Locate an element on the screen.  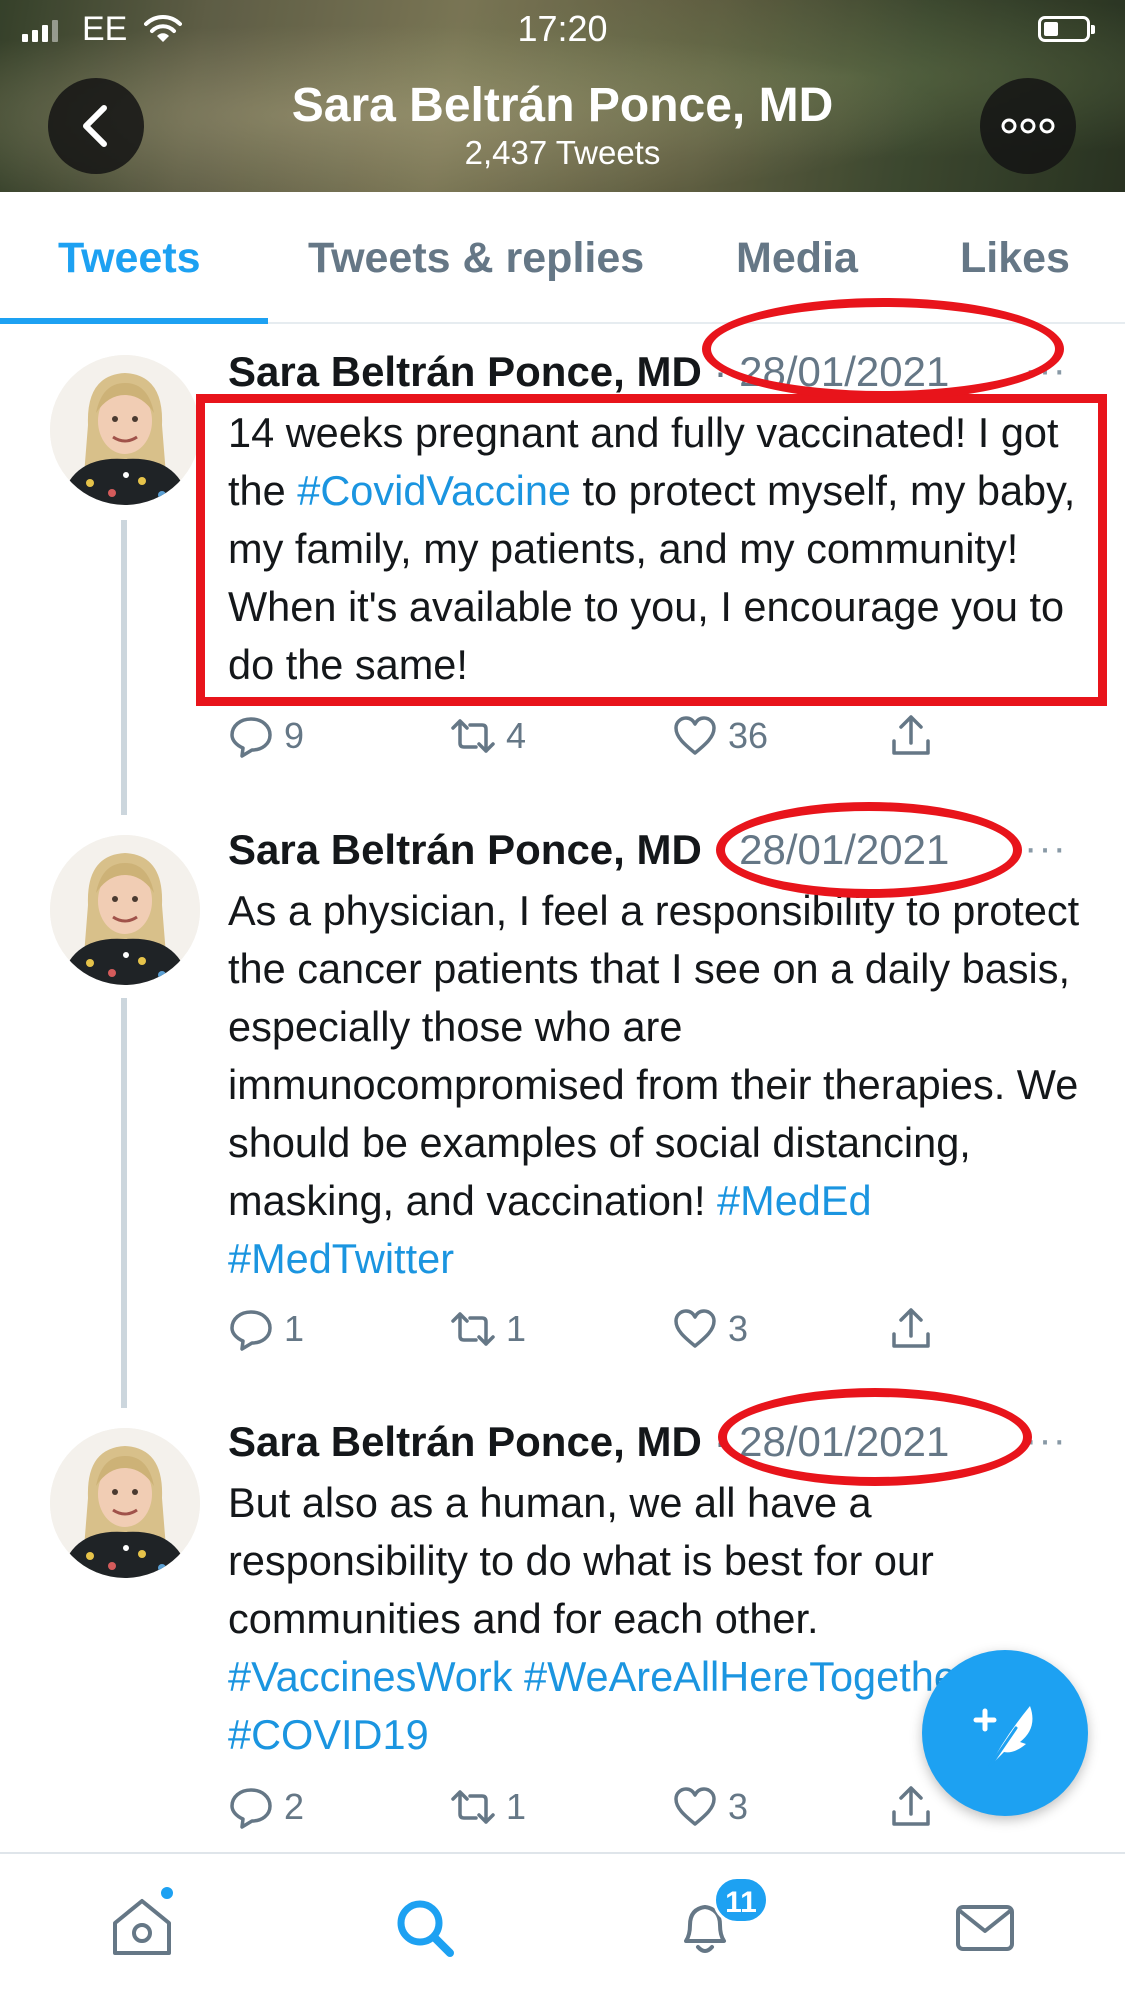
status-time: 17:20 is located at coordinates (562, 28).